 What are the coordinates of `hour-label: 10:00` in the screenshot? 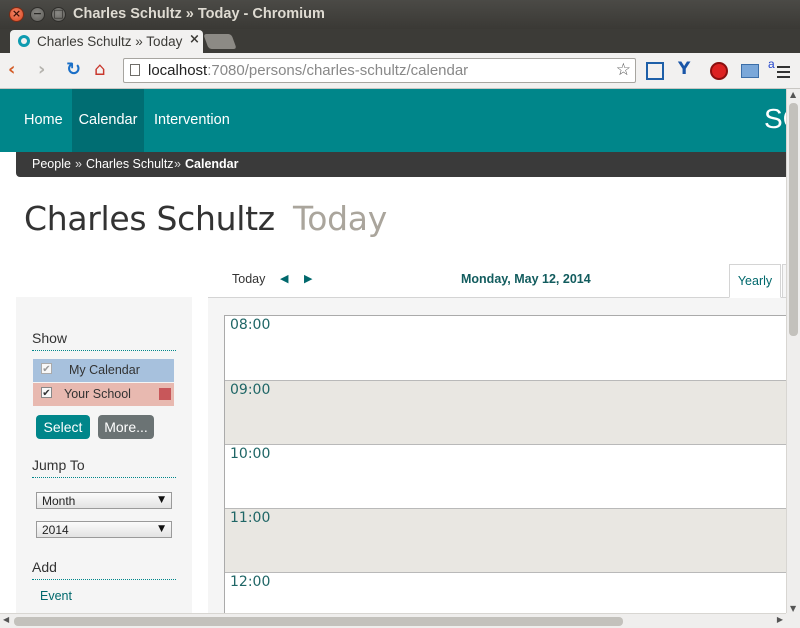 It's located at (250, 454).